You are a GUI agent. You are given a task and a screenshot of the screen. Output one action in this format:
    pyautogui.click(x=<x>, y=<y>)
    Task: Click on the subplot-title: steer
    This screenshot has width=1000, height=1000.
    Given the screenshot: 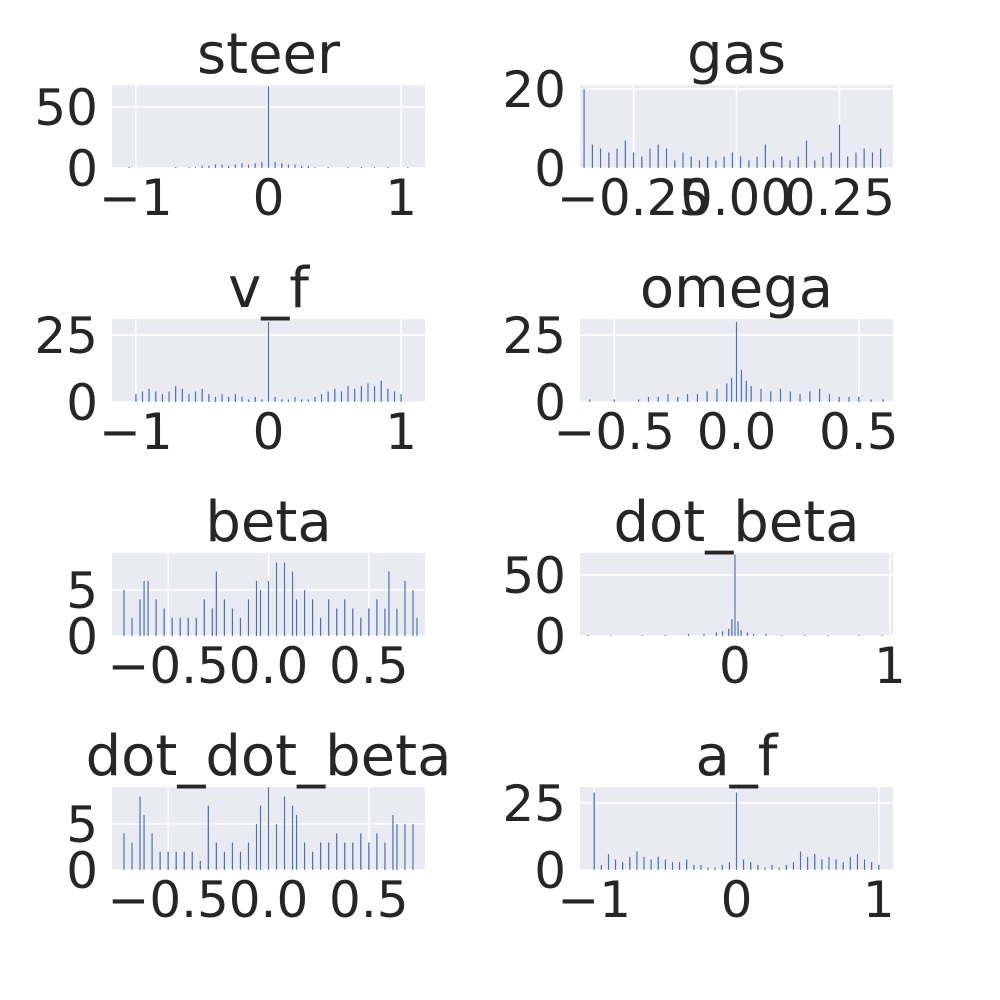 What is the action you would take?
    pyautogui.click(x=269, y=54)
    